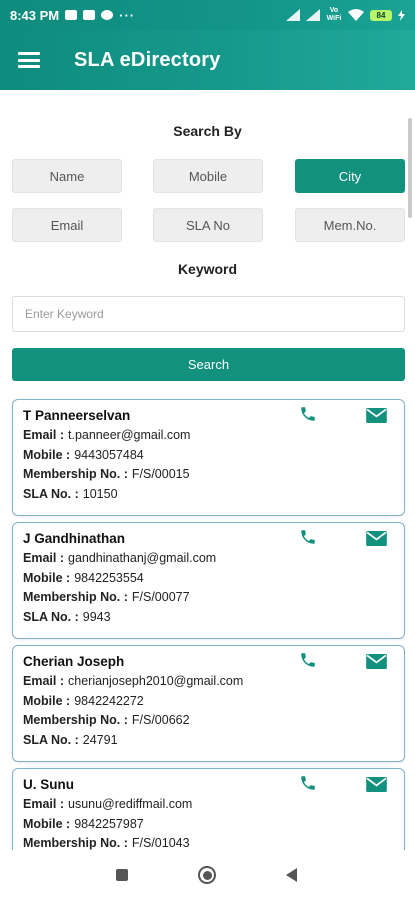 This screenshot has height=900, width=415. What do you see at coordinates (109, 700) in the screenshot?
I see `member-mobile: 9842242272` at bounding box center [109, 700].